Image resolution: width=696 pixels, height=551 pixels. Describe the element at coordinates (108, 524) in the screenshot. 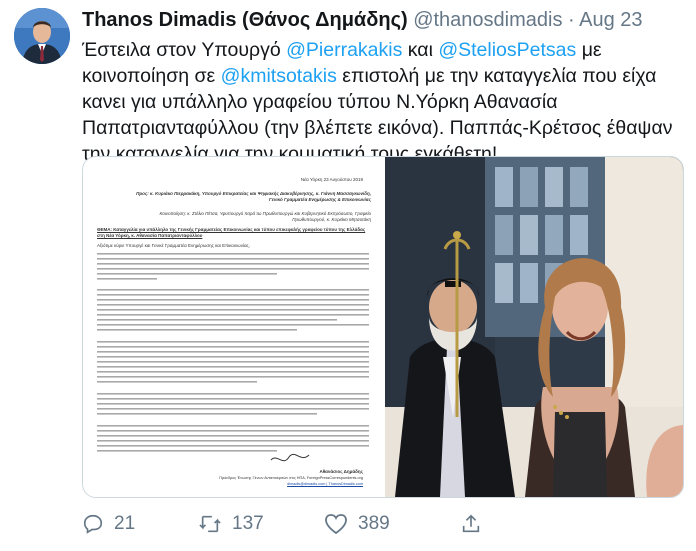

I see `reply-button: 21` at that location.